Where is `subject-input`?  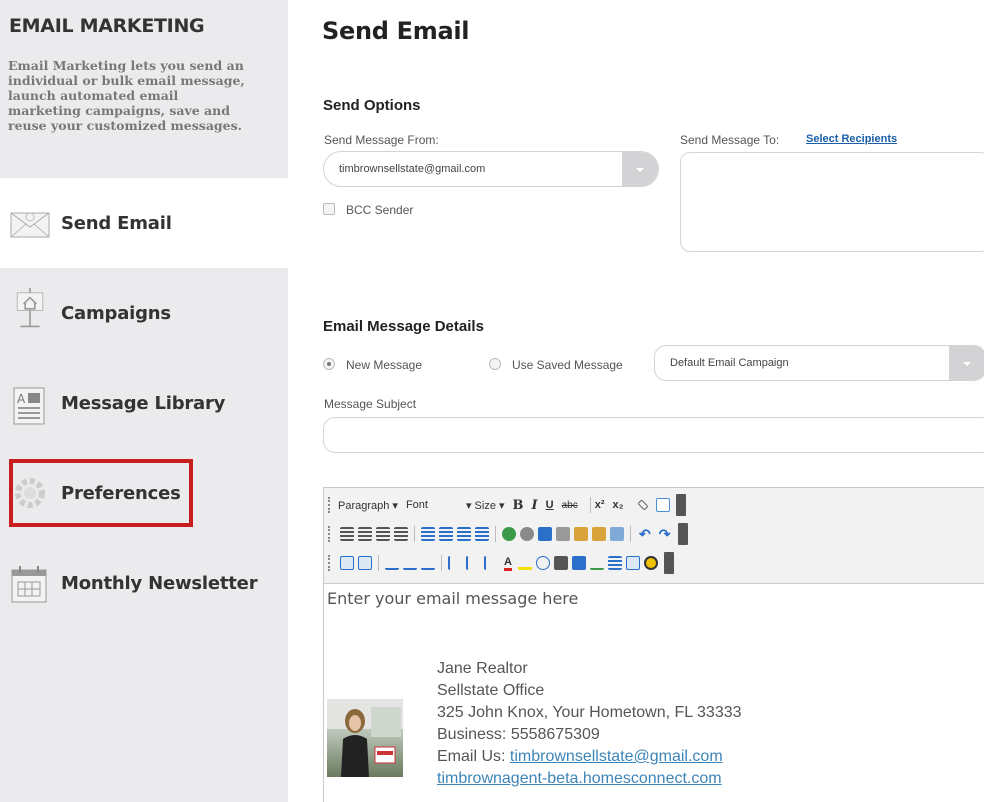 subject-input is located at coordinates (653, 435).